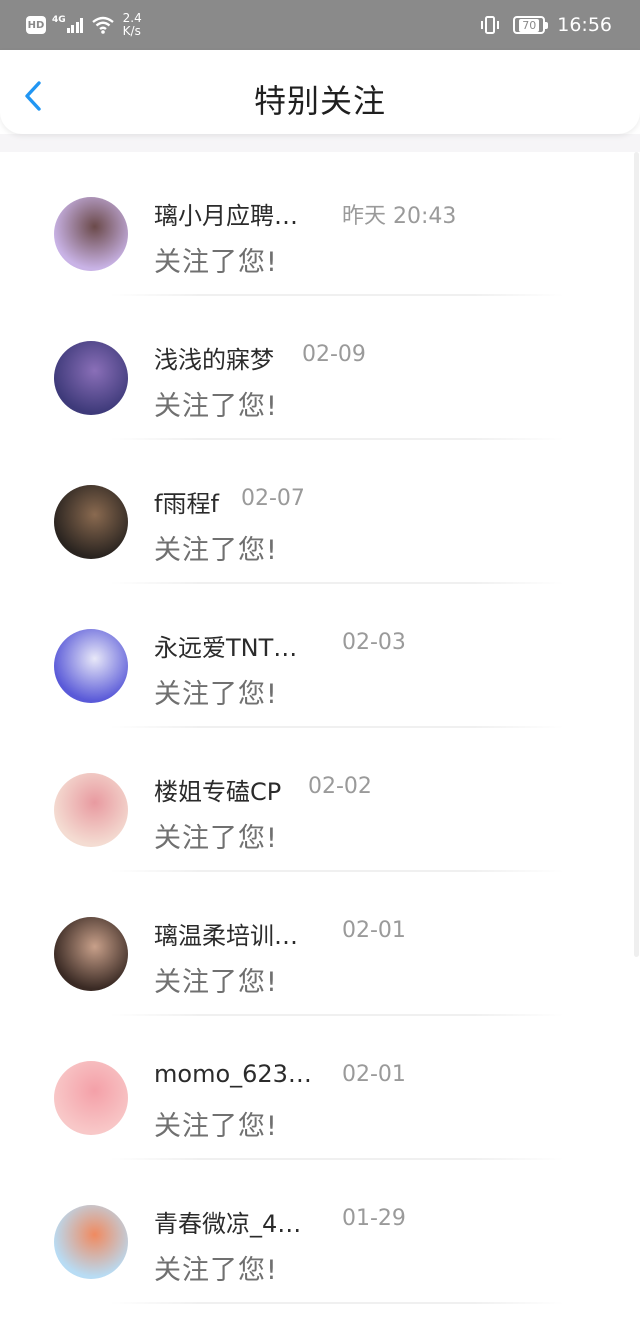 This screenshot has height=1330, width=640. I want to click on timestamp: 01-29, so click(374, 1218).